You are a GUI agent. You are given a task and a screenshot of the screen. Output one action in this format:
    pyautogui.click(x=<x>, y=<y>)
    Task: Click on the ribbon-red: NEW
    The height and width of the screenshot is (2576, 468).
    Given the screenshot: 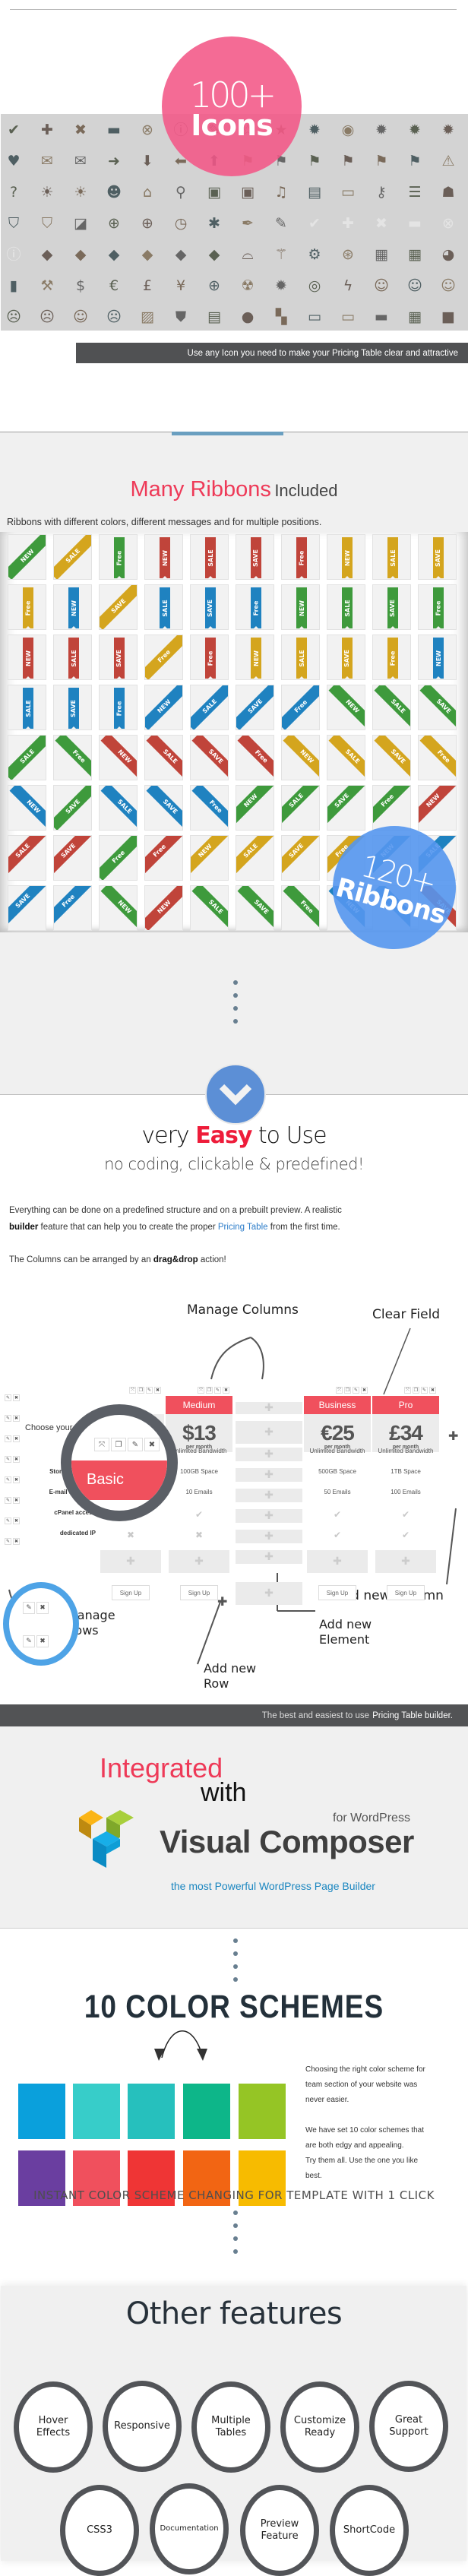 What is the action you would take?
    pyautogui.click(x=437, y=805)
    